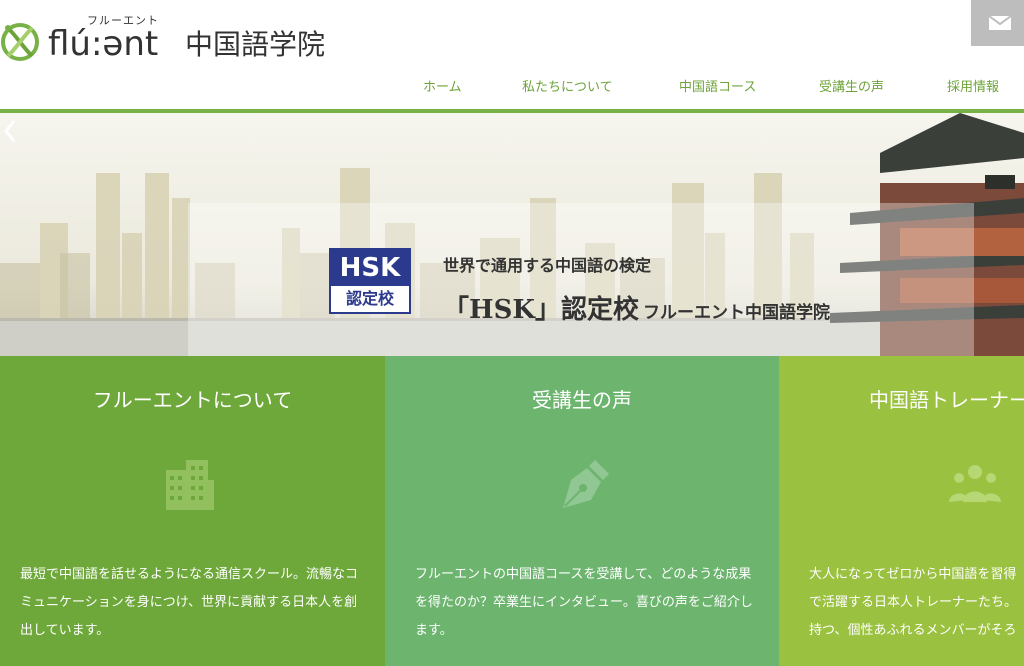 This screenshot has width=1024, height=666. I want to click on hero-subtitle: 世界で通用する中国語の検定, so click(547, 265).